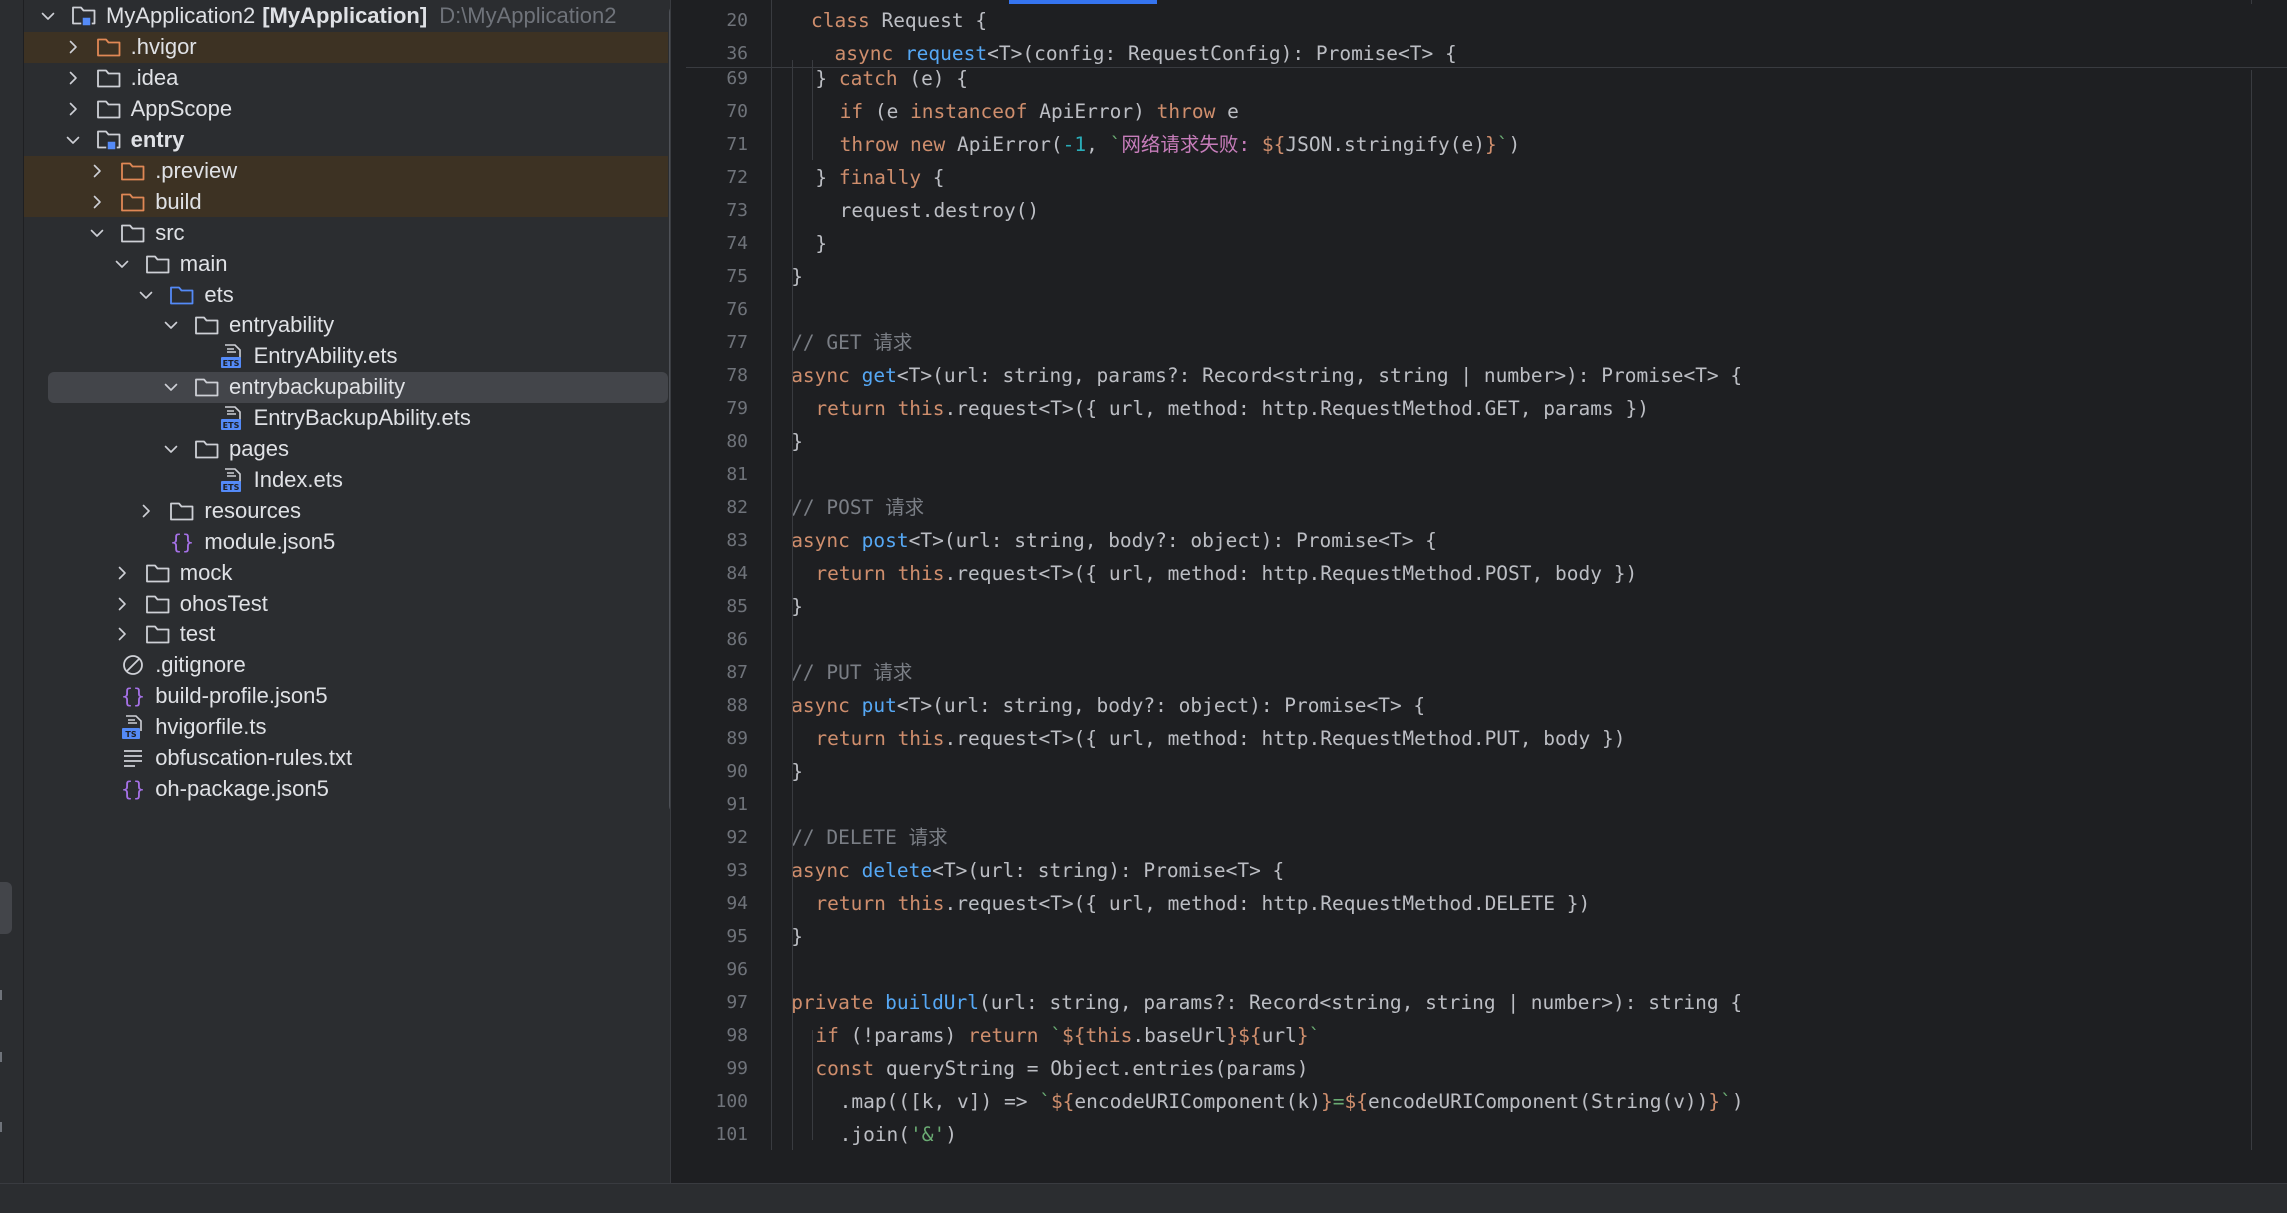 The image size is (2287, 1213). What do you see at coordinates (1039, 111) in the screenshot?
I see `code-line: if (e instanceof ApiError) throw e` at bounding box center [1039, 111].